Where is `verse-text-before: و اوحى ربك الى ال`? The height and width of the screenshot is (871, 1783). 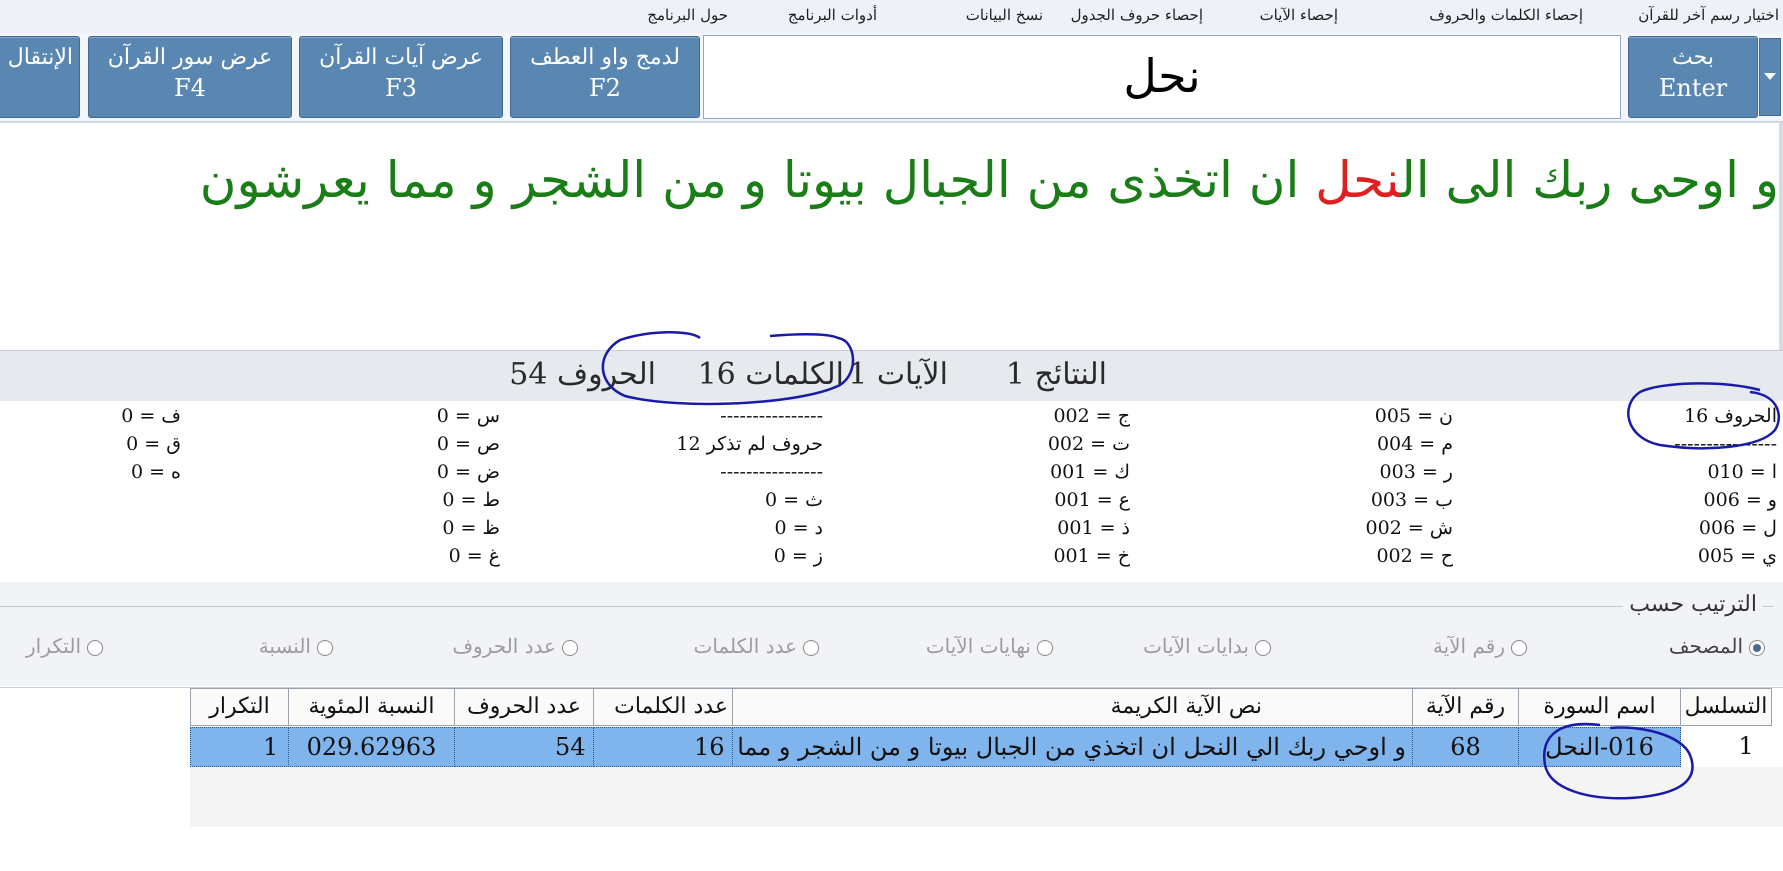 verse-text-before: و اوحى ربك الى ال is located at coordinates (1589, 180).